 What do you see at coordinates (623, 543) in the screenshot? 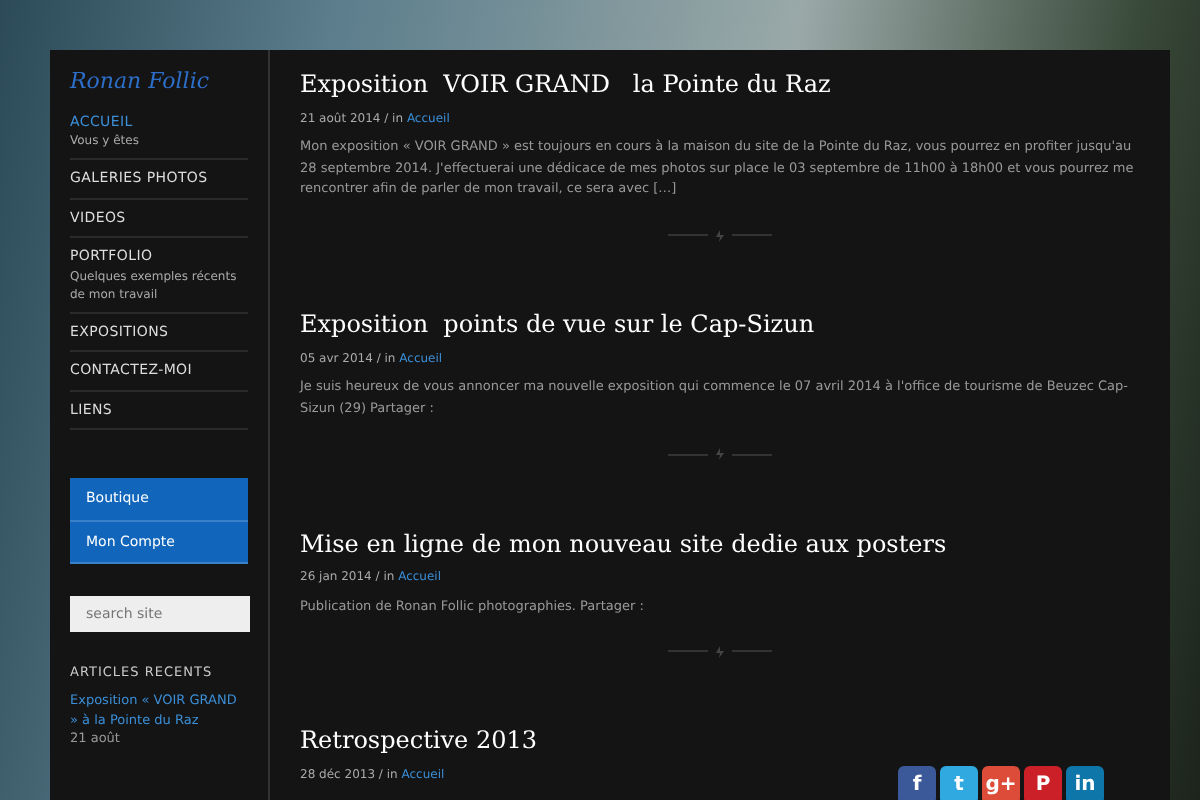
I see `post-title: Mise en ligne de mon nouveau site dedie aux posters` at bounding box center [623, 543].